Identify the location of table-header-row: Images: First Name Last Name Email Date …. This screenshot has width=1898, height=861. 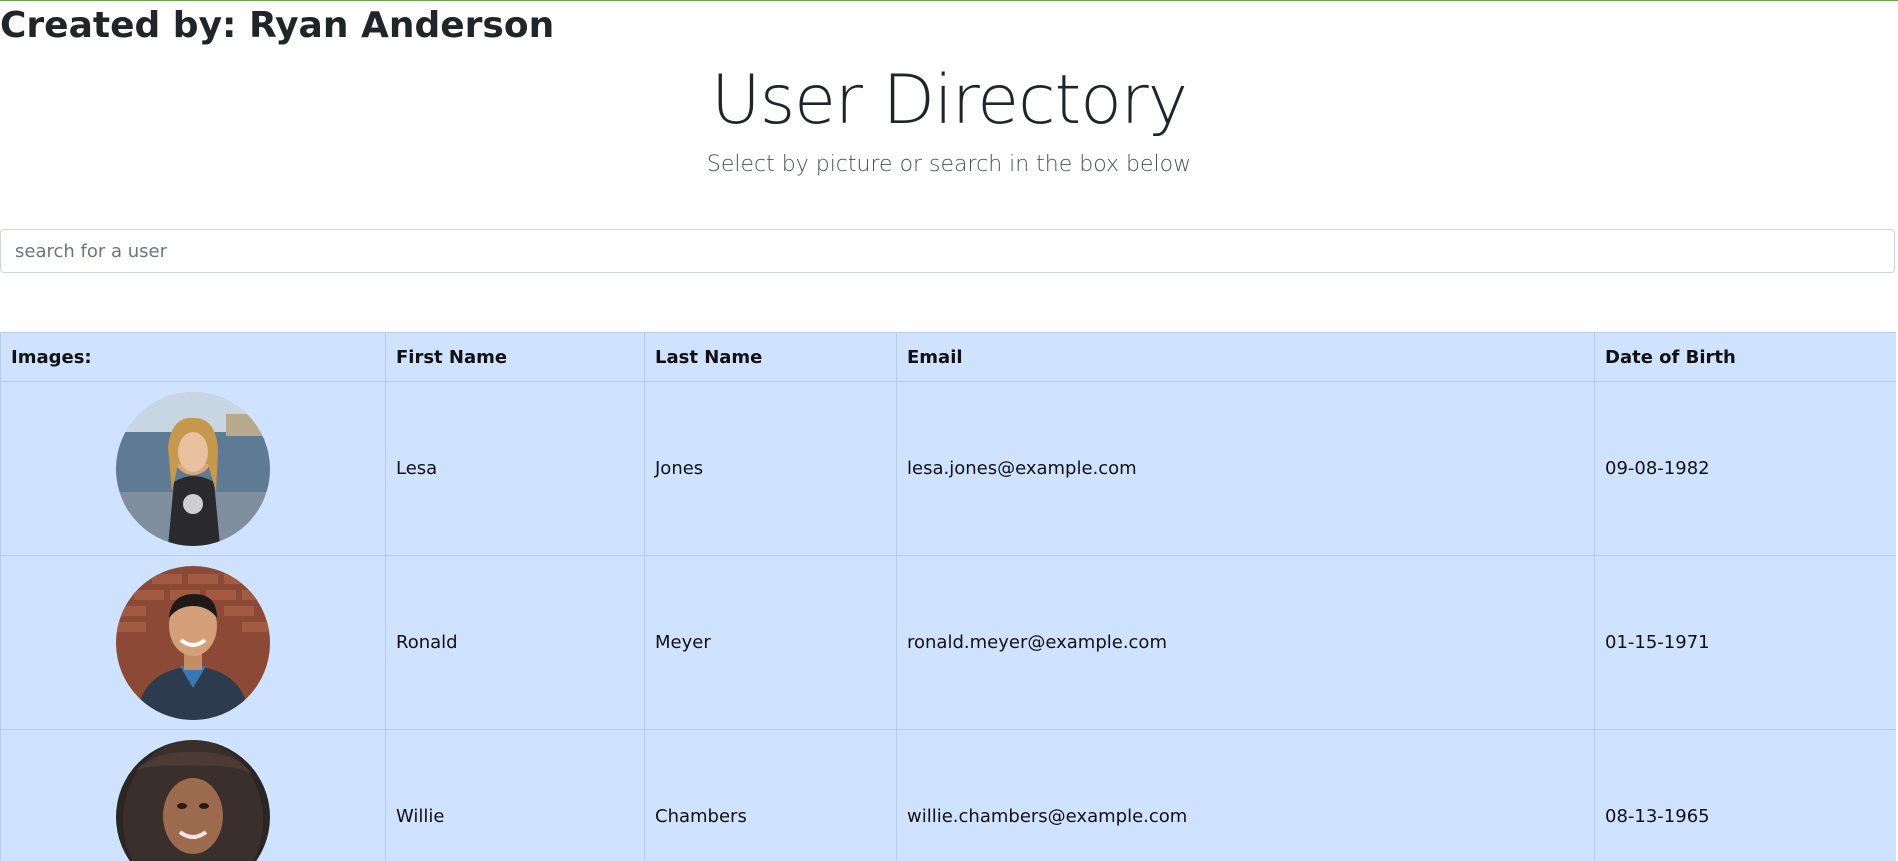
(948, 357).